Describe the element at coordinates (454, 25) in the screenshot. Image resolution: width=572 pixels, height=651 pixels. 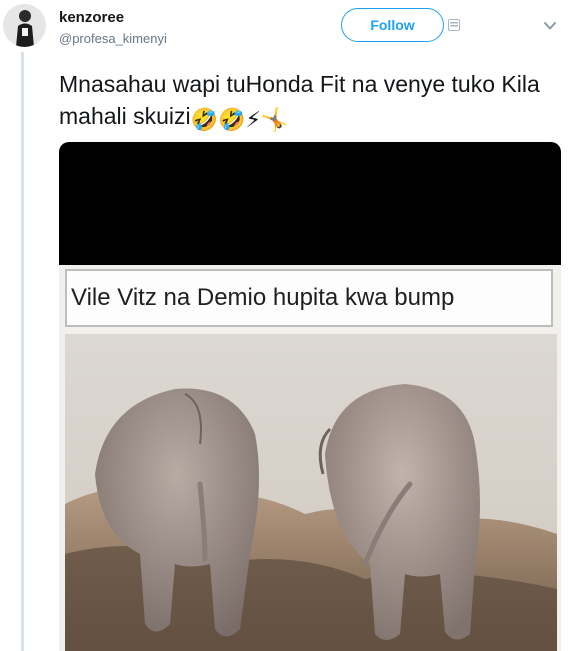
I see `card-icon` at that location.